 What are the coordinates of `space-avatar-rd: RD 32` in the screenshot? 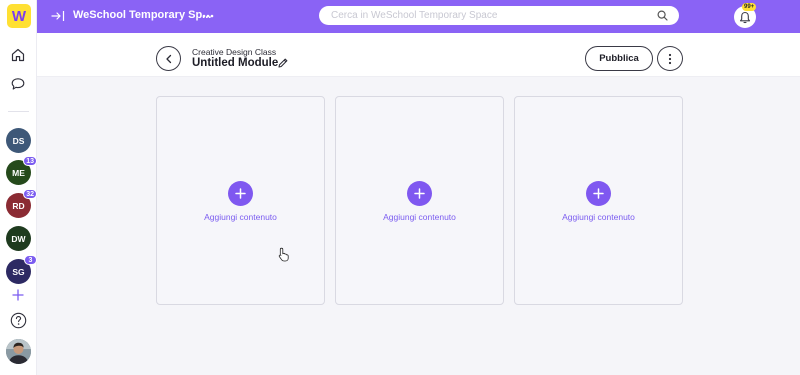 It's located at (21, 203).